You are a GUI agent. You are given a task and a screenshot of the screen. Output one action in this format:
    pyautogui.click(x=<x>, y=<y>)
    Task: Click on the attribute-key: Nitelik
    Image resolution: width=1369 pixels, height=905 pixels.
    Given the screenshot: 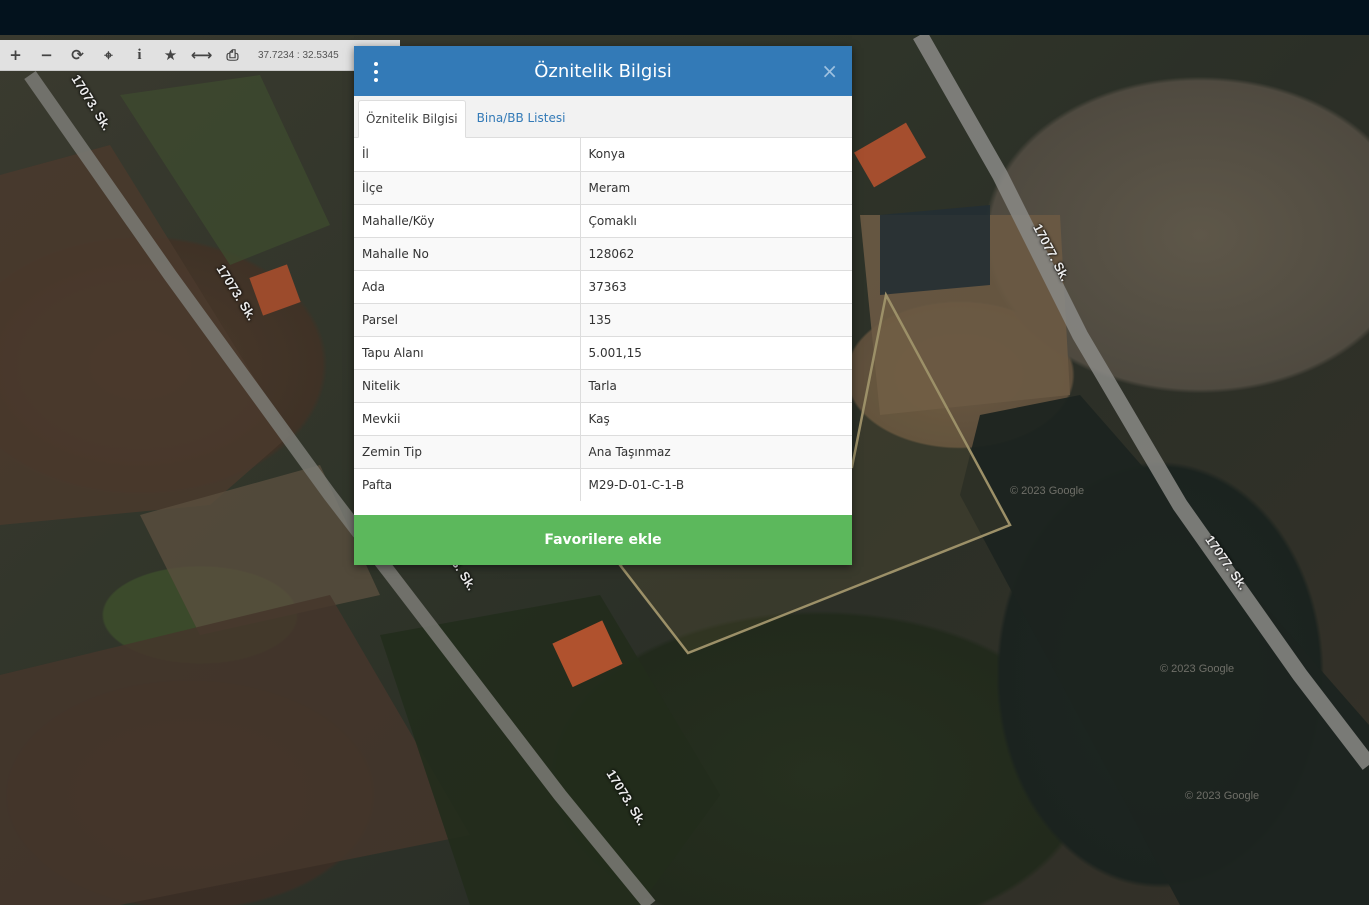 What is the action you would take?
    pyautogui.click(x=467, y=385)
    